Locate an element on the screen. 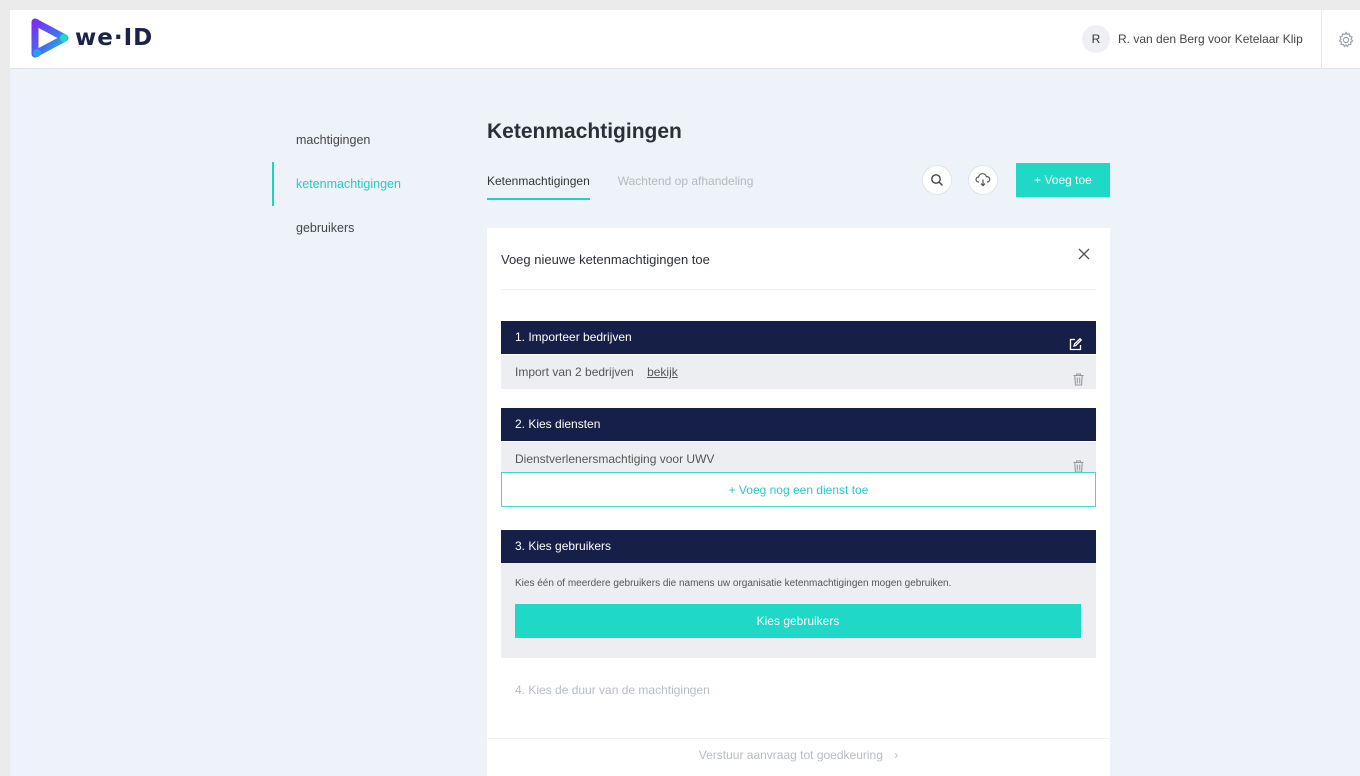 The width and height of the screenshot is (1360, 776). step1-header: 1. Importeer bedrijven is located at coordinates (798, 337).